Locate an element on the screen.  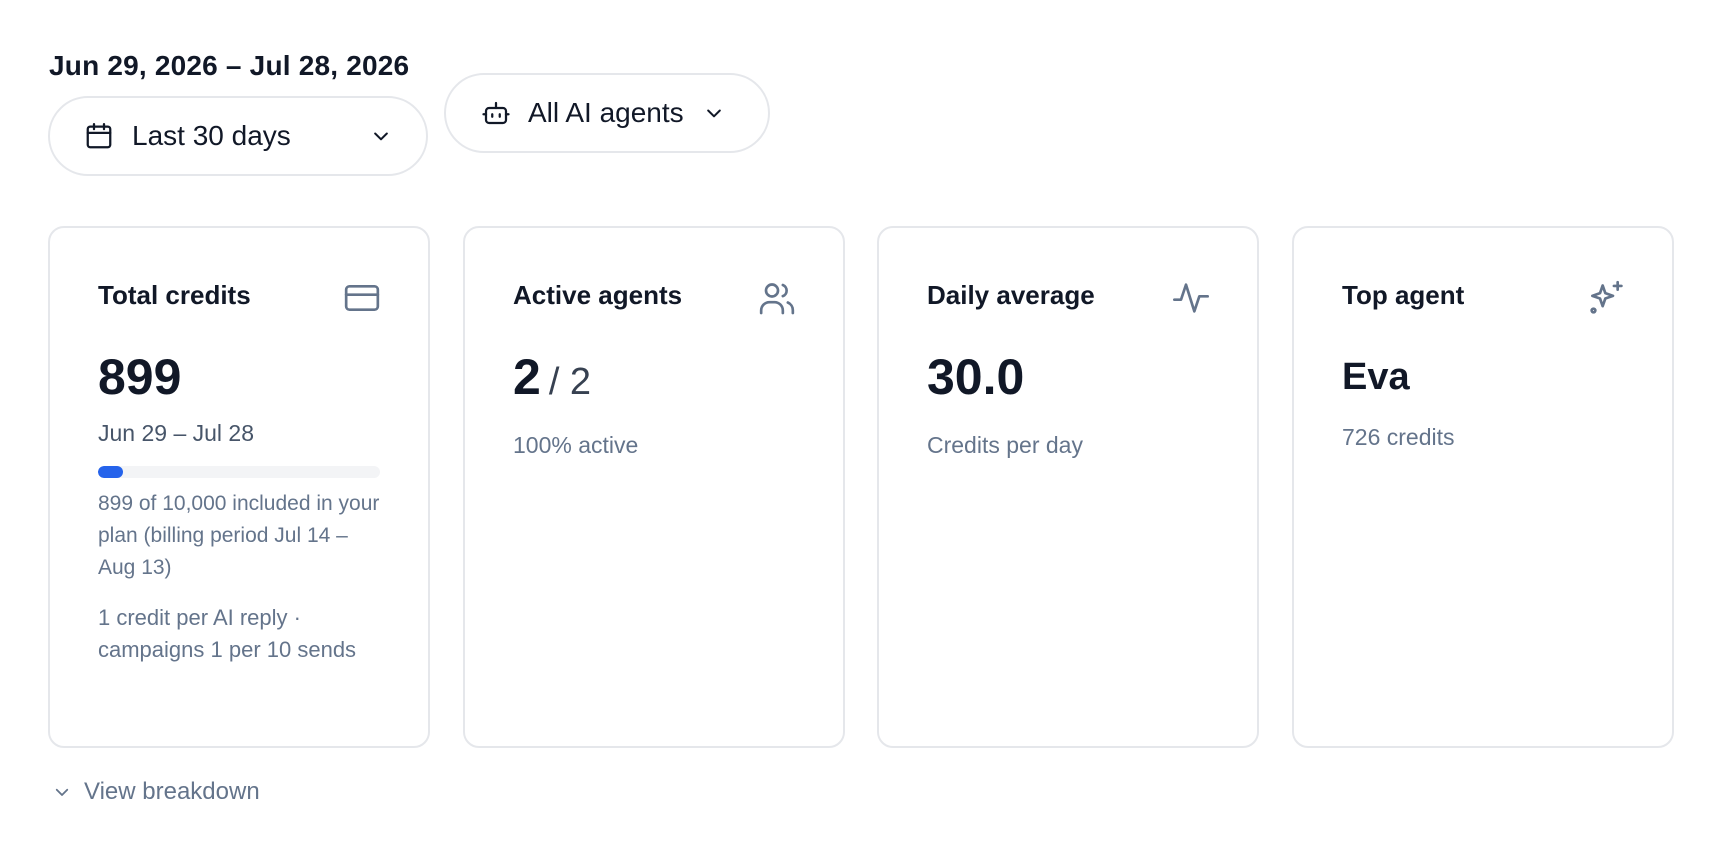
top-agent-credits: 726 credits is located at coordinates (1398, 437).